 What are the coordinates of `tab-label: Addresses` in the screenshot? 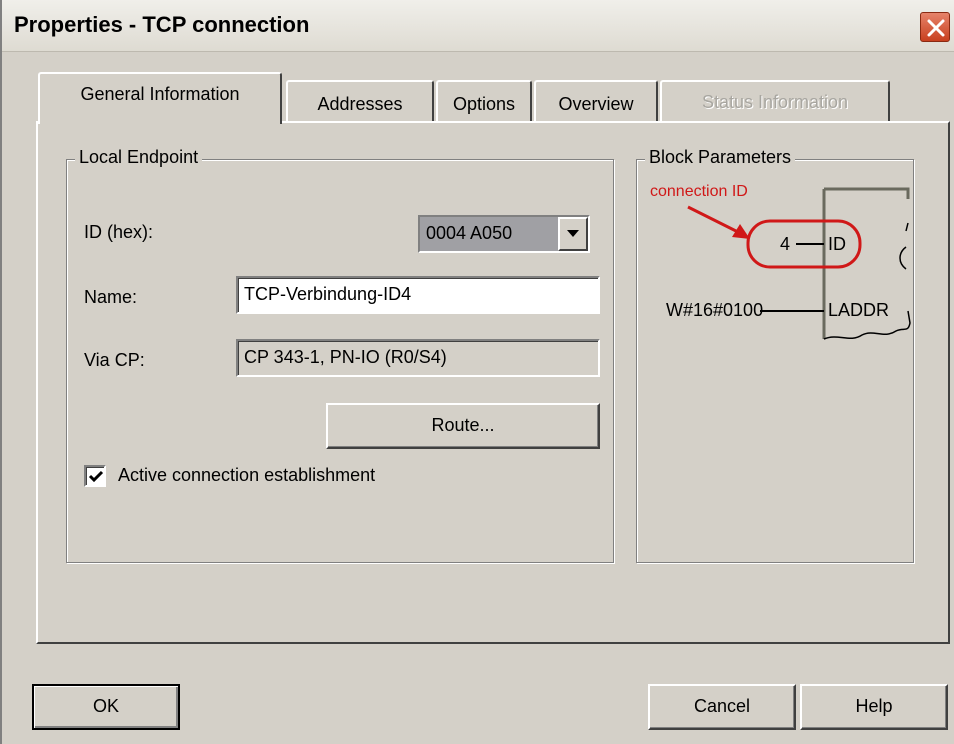 It's located at (360, 104).